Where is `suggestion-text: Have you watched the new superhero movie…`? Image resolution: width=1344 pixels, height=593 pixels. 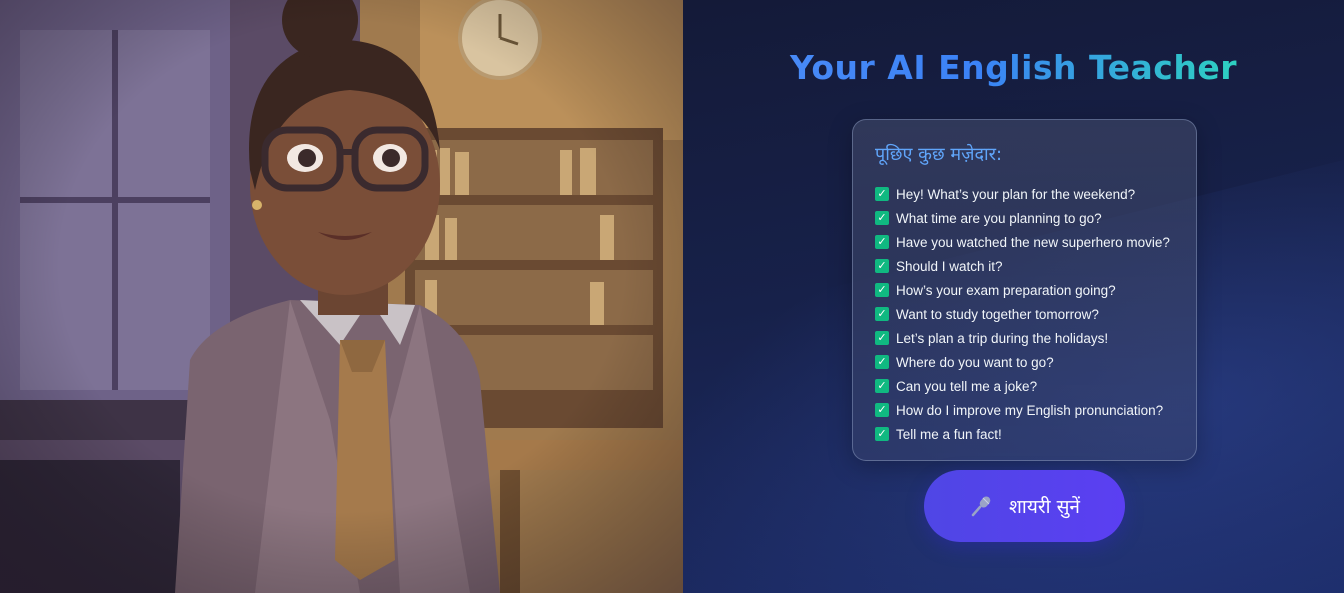
suggestion-text: Have you watched the new superhero movie… is located at coordinates (1033, 242).